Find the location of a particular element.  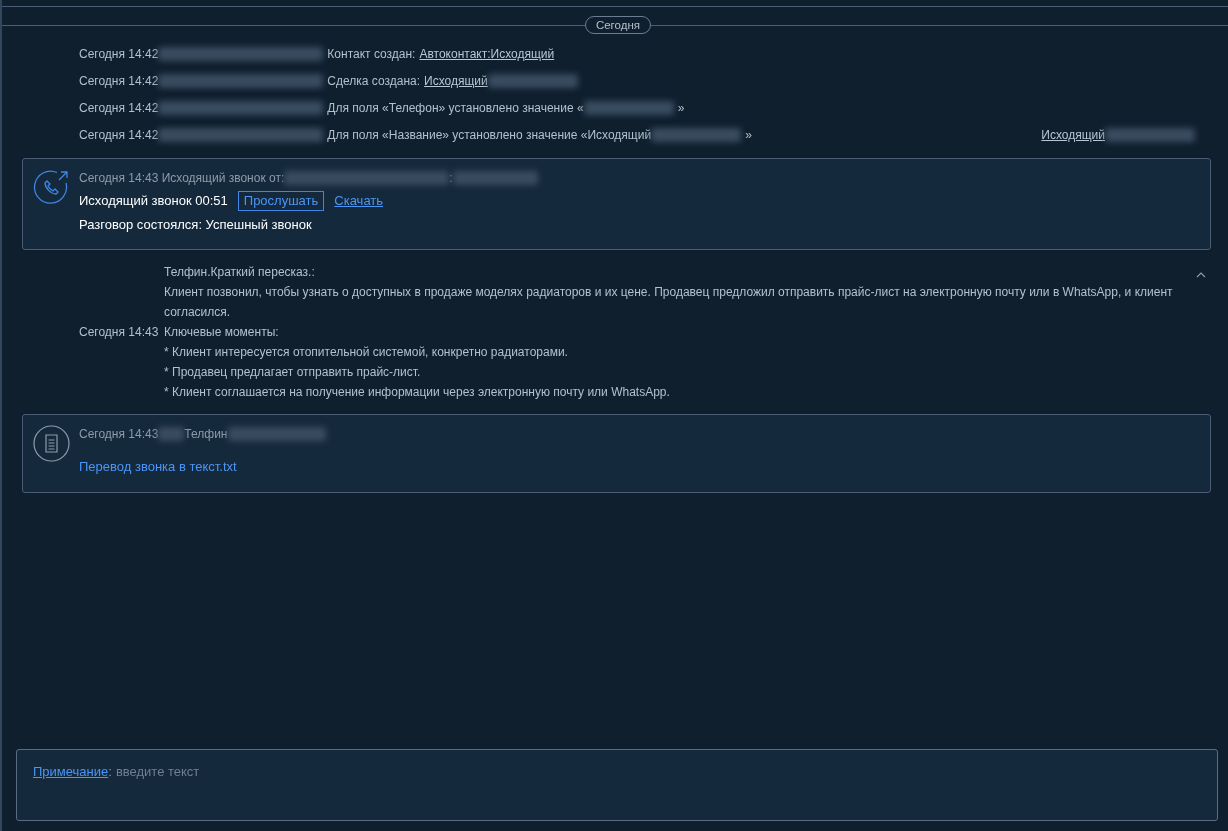

document-icon is located at coordinates (51, 443).